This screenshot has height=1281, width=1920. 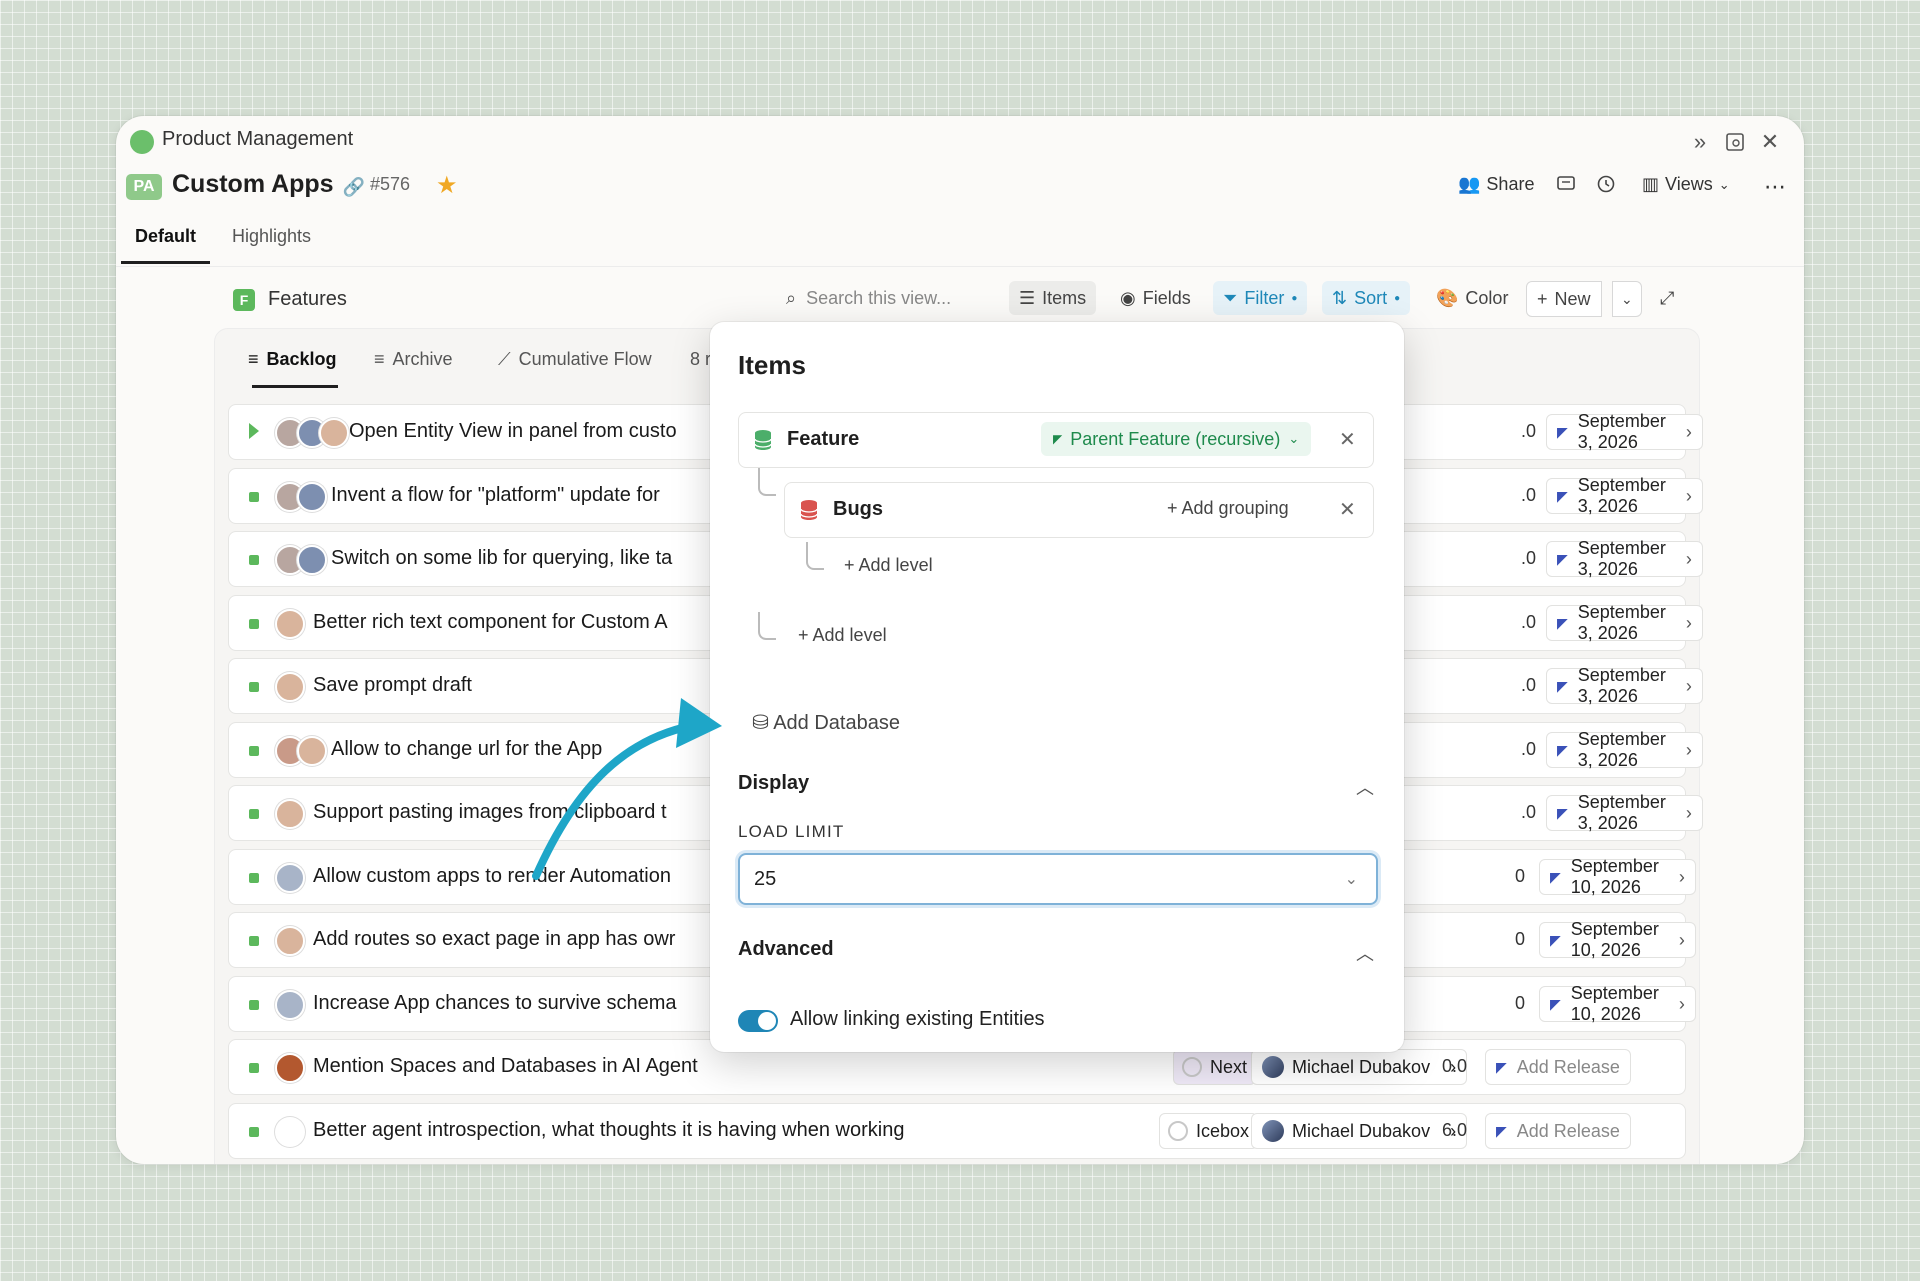 What do you see at coordinates (700, 359) in the screenshot?
I see `view-tab-more: 8 r` at bounding box center [700, 359].